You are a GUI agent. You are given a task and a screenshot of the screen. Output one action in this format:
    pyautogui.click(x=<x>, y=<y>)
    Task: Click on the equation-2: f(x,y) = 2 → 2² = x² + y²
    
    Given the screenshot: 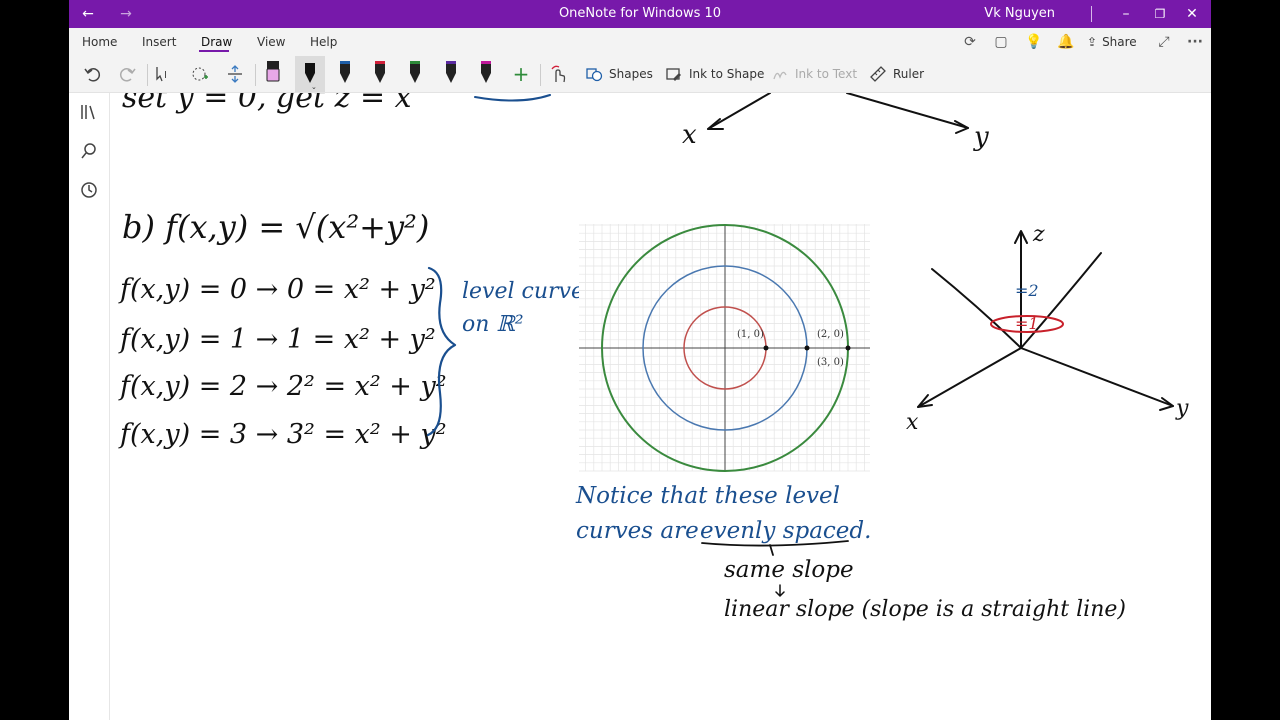 What is the action you would take?
    pyautogui.click(x=282, y=386)
    